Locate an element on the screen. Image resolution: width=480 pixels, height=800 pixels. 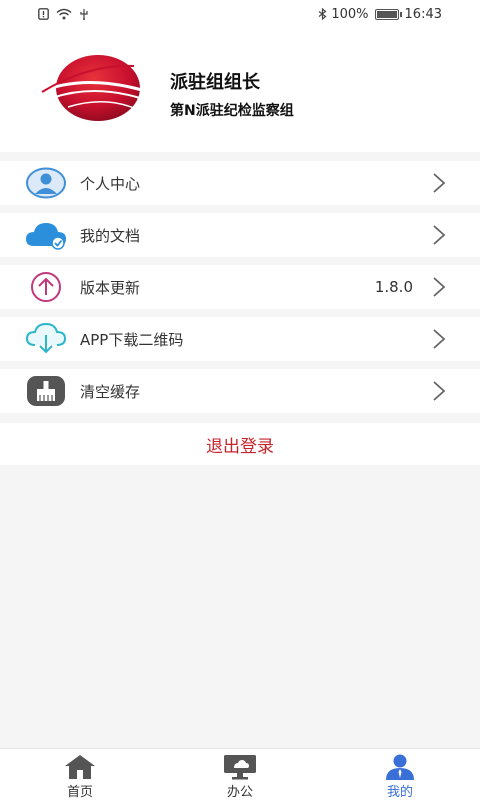
status-bar: 100% 16:43 is located at coordinates (240, 14).